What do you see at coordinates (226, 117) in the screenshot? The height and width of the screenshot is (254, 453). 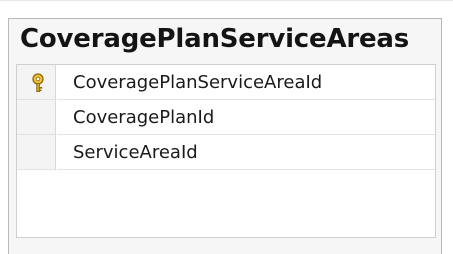 I see `column-row: CoveragePlanId` at bounding box center [226, 117].